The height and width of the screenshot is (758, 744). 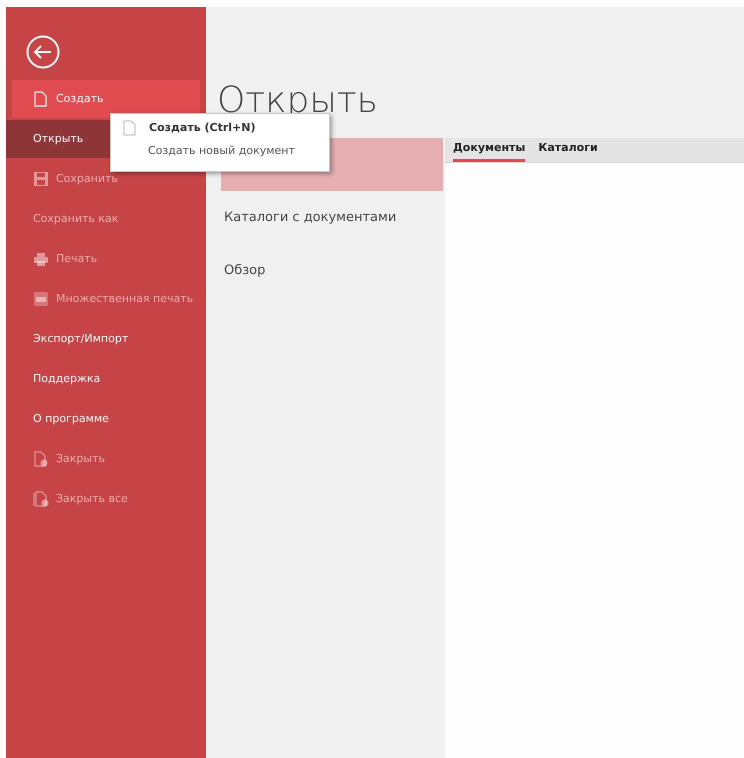 What do you see at coordinates (297, 101) in the screenshot?
I see `page-title: Открыть` at bounding box center [297, 101].